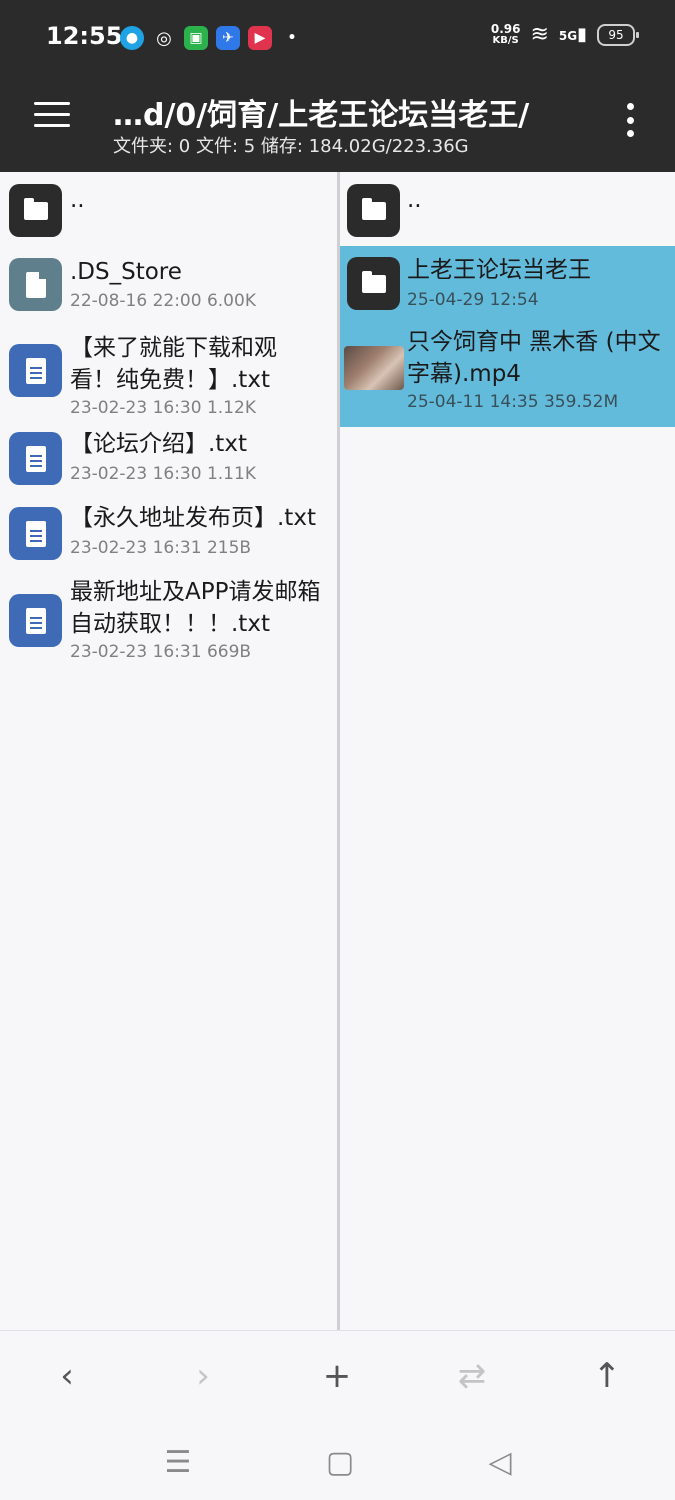 This screenshot has width=675, height=1500. Describe the element at coordinates (168, 461) in the screenshot. I see `list-item: 【论坛介绍】.txt 23-02-23 16:30 1.11K` at that location.